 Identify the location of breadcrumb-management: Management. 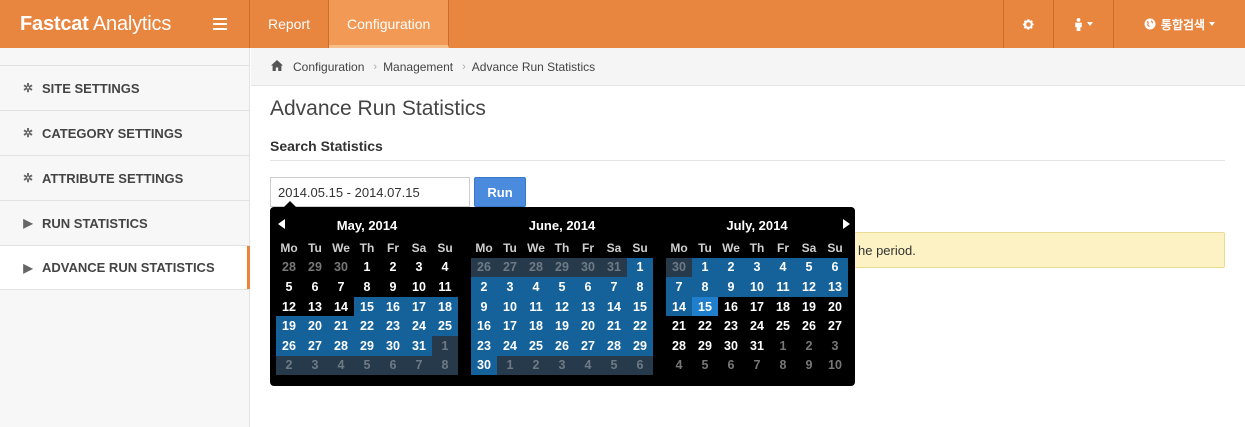
(418, 67).